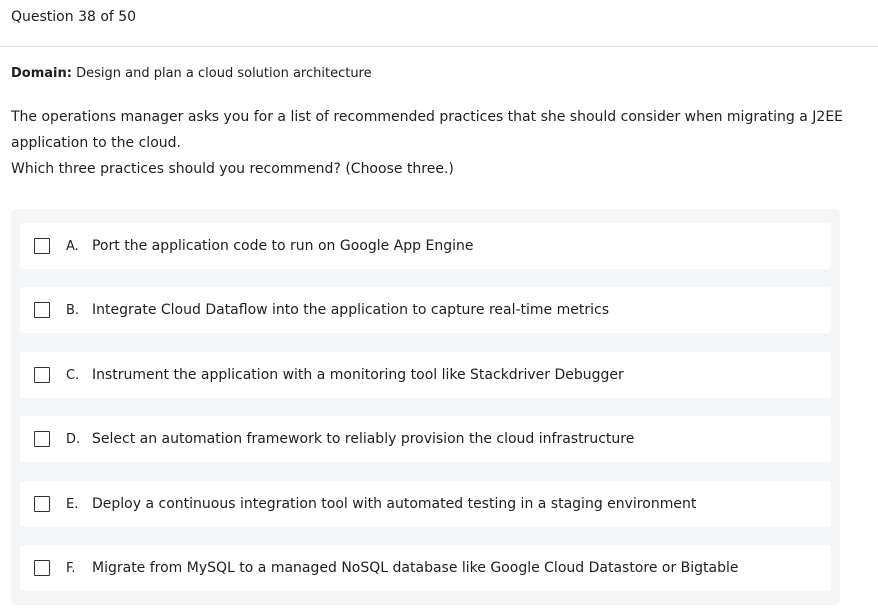  Describe the element at coordinates (73, 375) in the screenshot. I see `option-letter: C.` at that location.